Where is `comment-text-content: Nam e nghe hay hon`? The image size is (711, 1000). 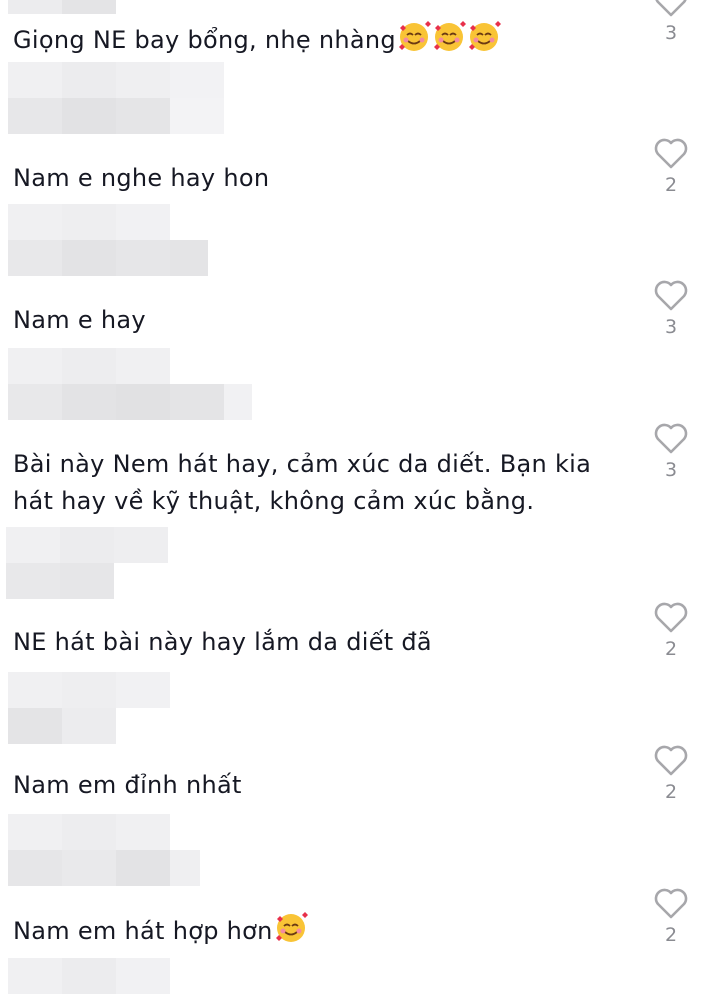 comment-text-content: Nam e nghe hay hon is located at coordinates (141, 178).